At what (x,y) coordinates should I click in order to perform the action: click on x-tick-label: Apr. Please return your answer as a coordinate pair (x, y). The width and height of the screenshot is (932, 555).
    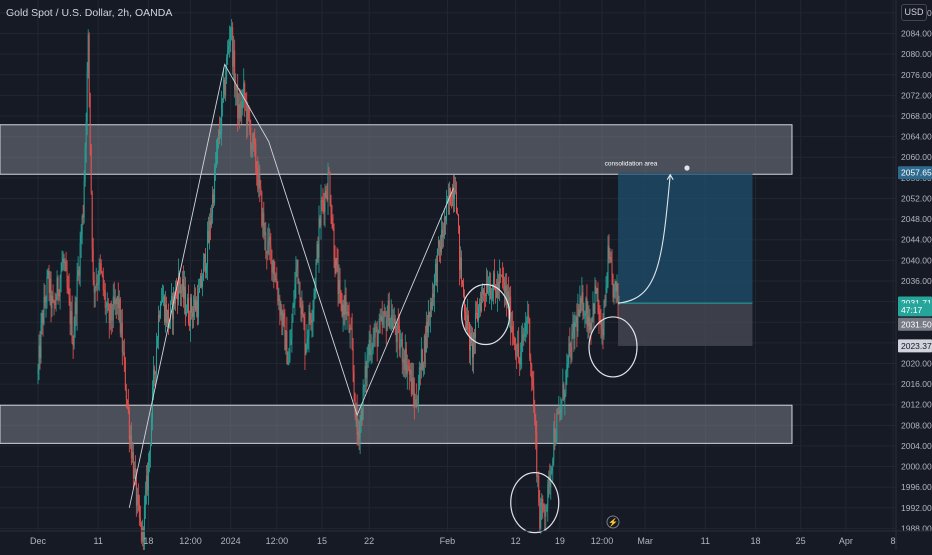
    Looking at the image, I should click on (846, 541).